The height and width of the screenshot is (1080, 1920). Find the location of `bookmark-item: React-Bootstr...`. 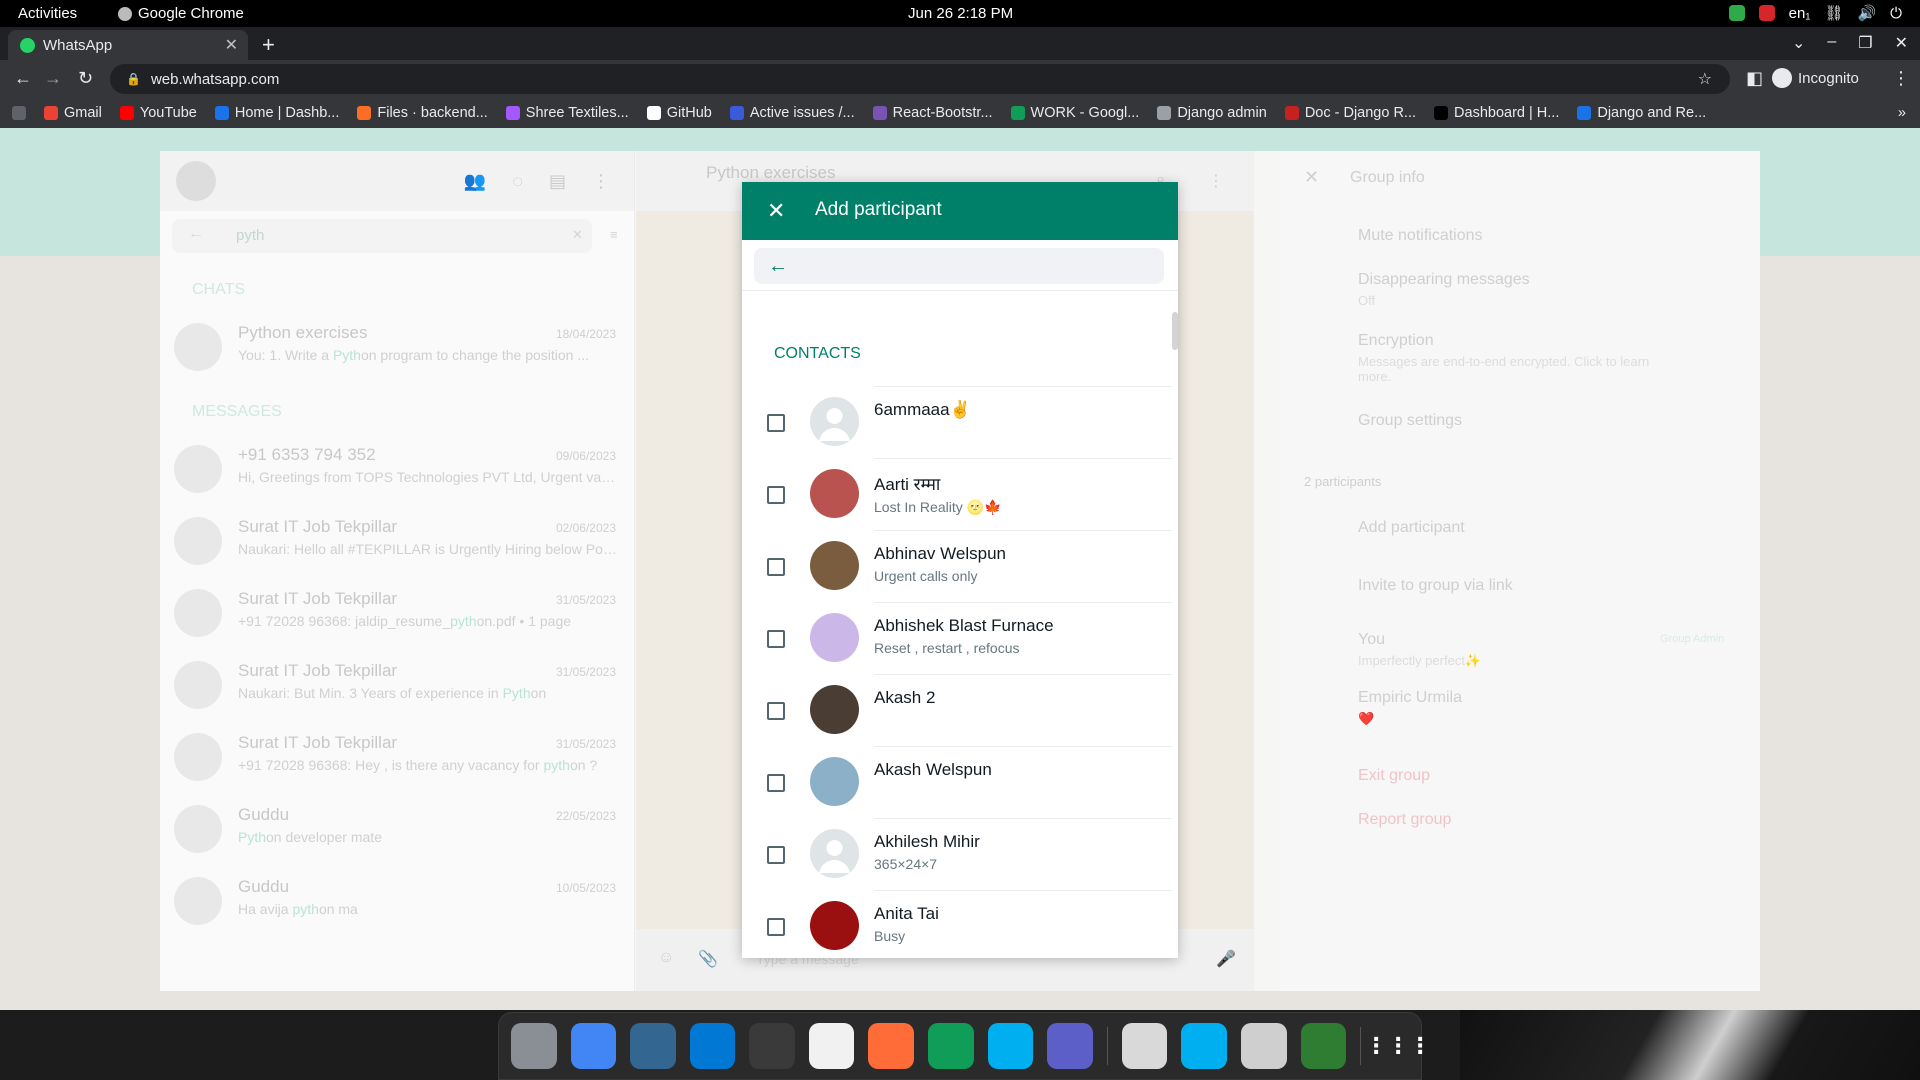

bookmark-item: React-Bootstr... is located at coordinates (932, 113).